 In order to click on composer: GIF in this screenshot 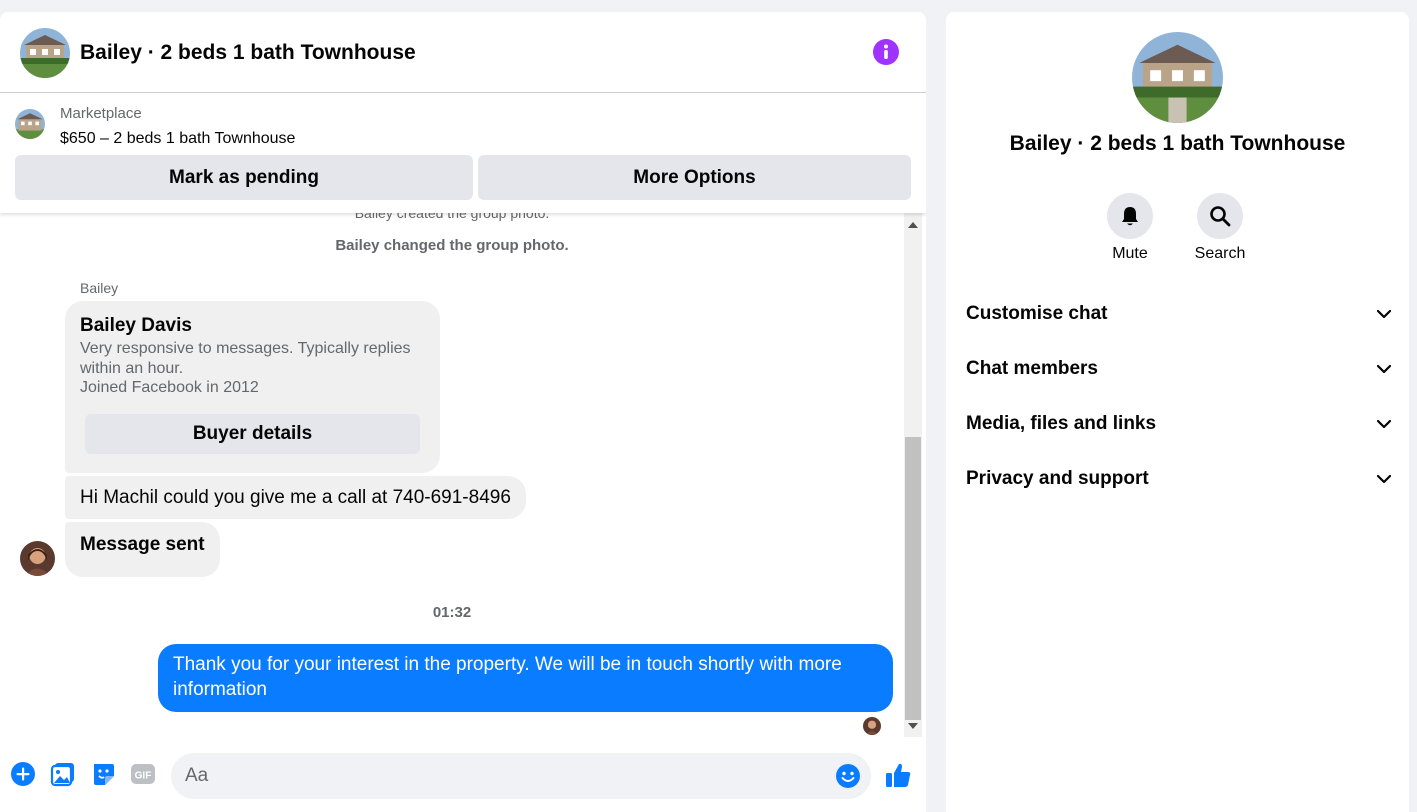, I will do `click(463, 777)`.